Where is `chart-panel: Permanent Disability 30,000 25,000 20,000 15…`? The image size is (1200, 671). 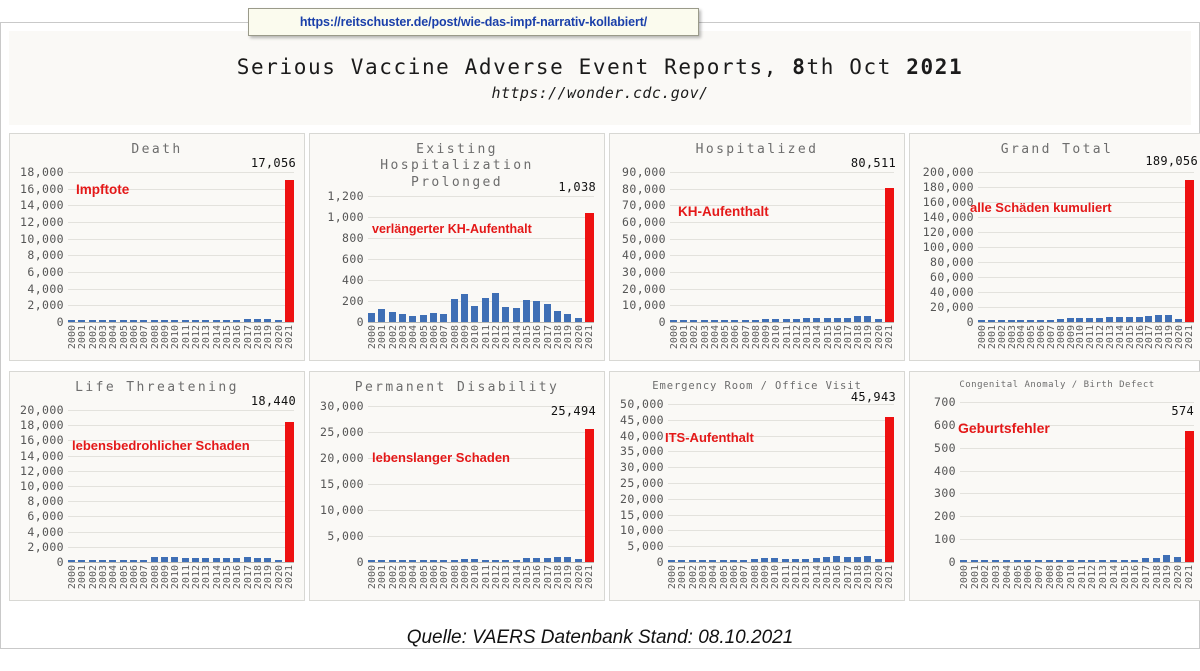
chart-panel: Permanent Disability 30,000 25,000 20,000 15… is located at coordinates (457, 486).